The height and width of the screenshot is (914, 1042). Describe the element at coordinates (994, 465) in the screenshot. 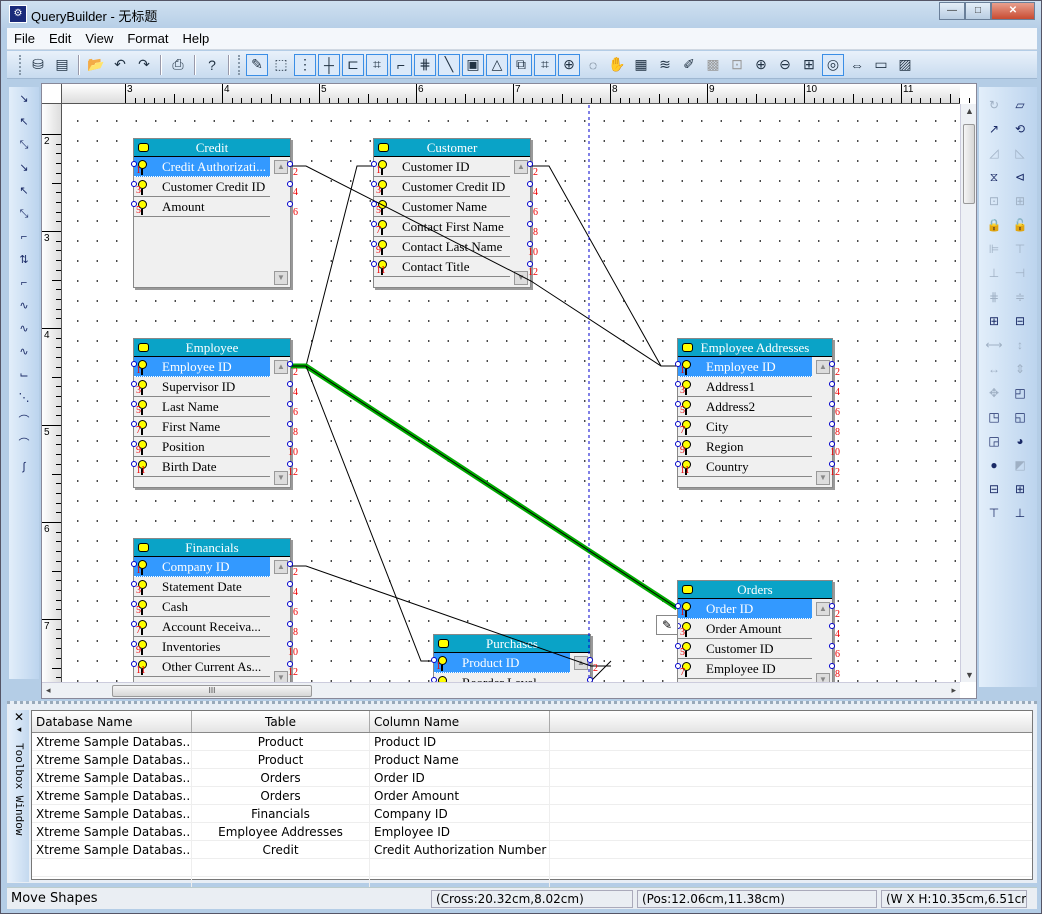

I see `fill-color-button: ●` at that location.